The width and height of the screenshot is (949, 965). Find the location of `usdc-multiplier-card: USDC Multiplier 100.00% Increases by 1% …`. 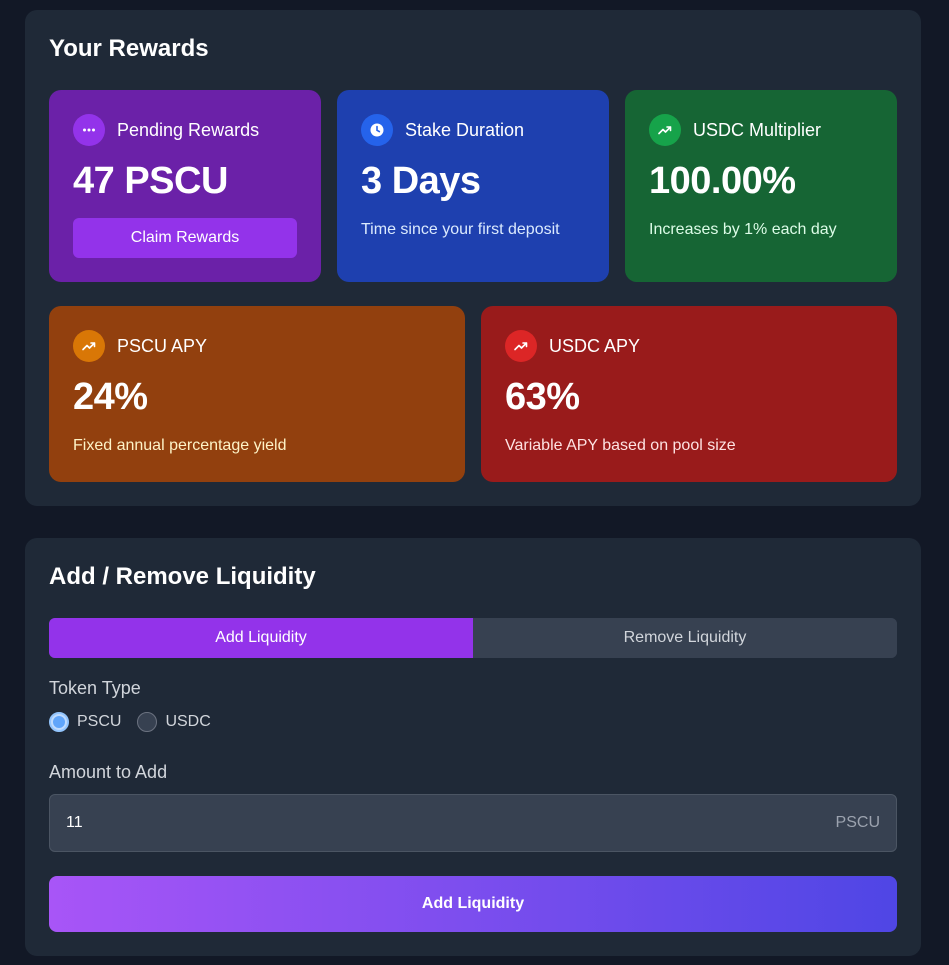

usdc-multiplier-card: USDC Multiplier 100.00% Increases by 1% … is located at coordinates (761, 186).